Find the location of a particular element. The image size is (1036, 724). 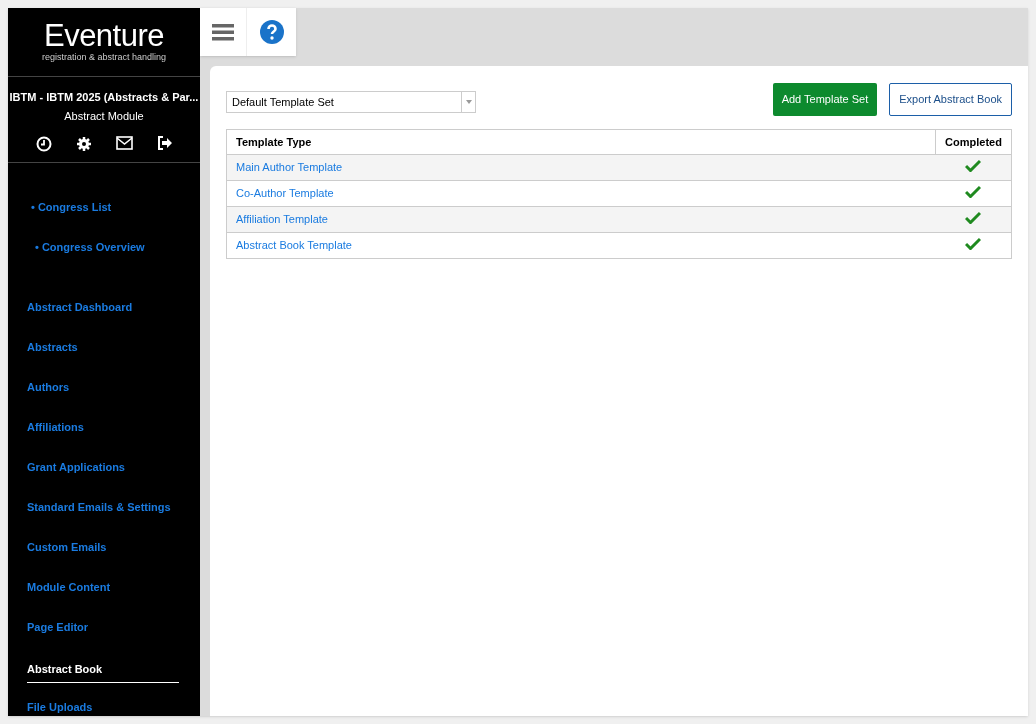

congress-link: • Congress Overview is located at coordinates (104, 247).